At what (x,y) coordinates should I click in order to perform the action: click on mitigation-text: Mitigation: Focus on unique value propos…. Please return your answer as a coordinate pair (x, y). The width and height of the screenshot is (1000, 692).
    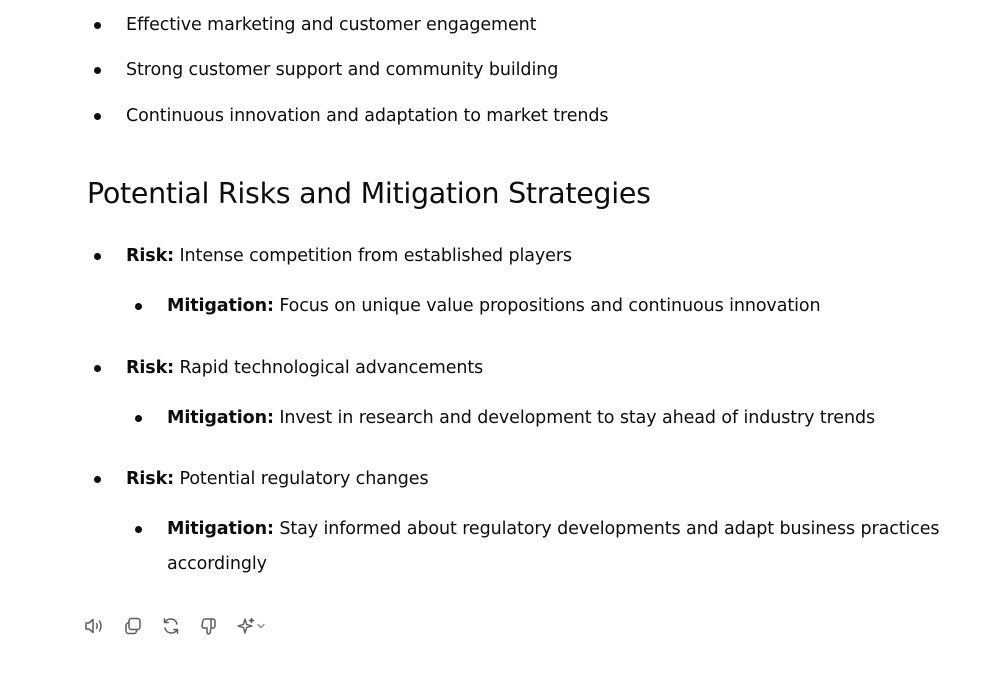
    Looking at the image, I should click on (494, 306).